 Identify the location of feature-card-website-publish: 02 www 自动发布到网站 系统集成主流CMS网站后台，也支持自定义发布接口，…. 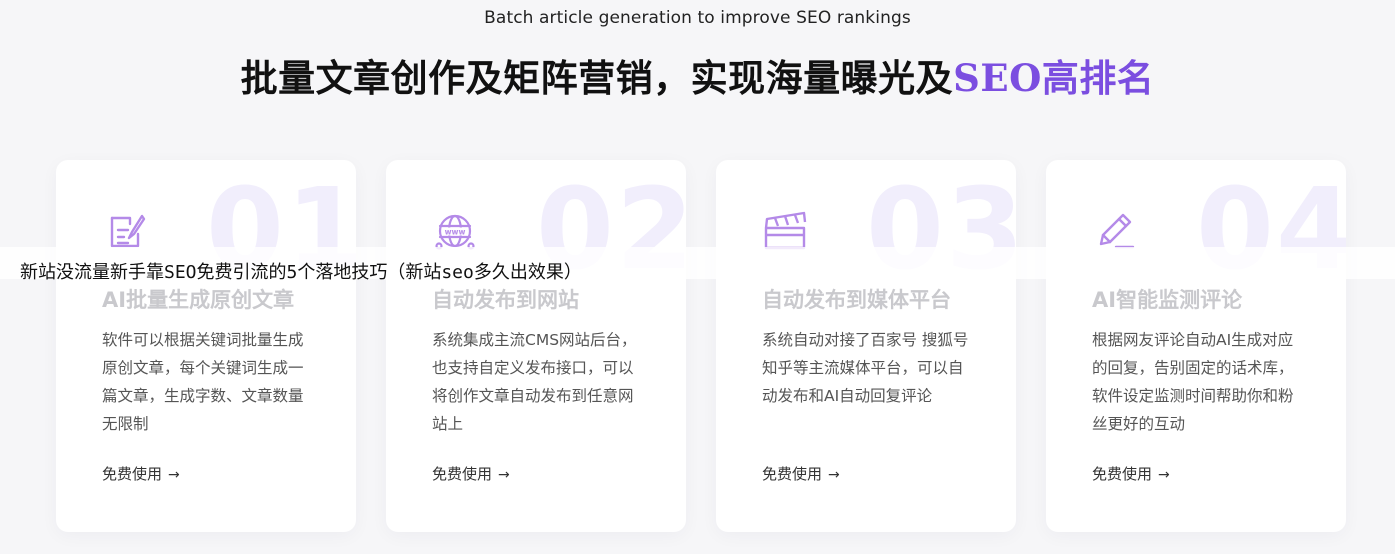
(536, 346).